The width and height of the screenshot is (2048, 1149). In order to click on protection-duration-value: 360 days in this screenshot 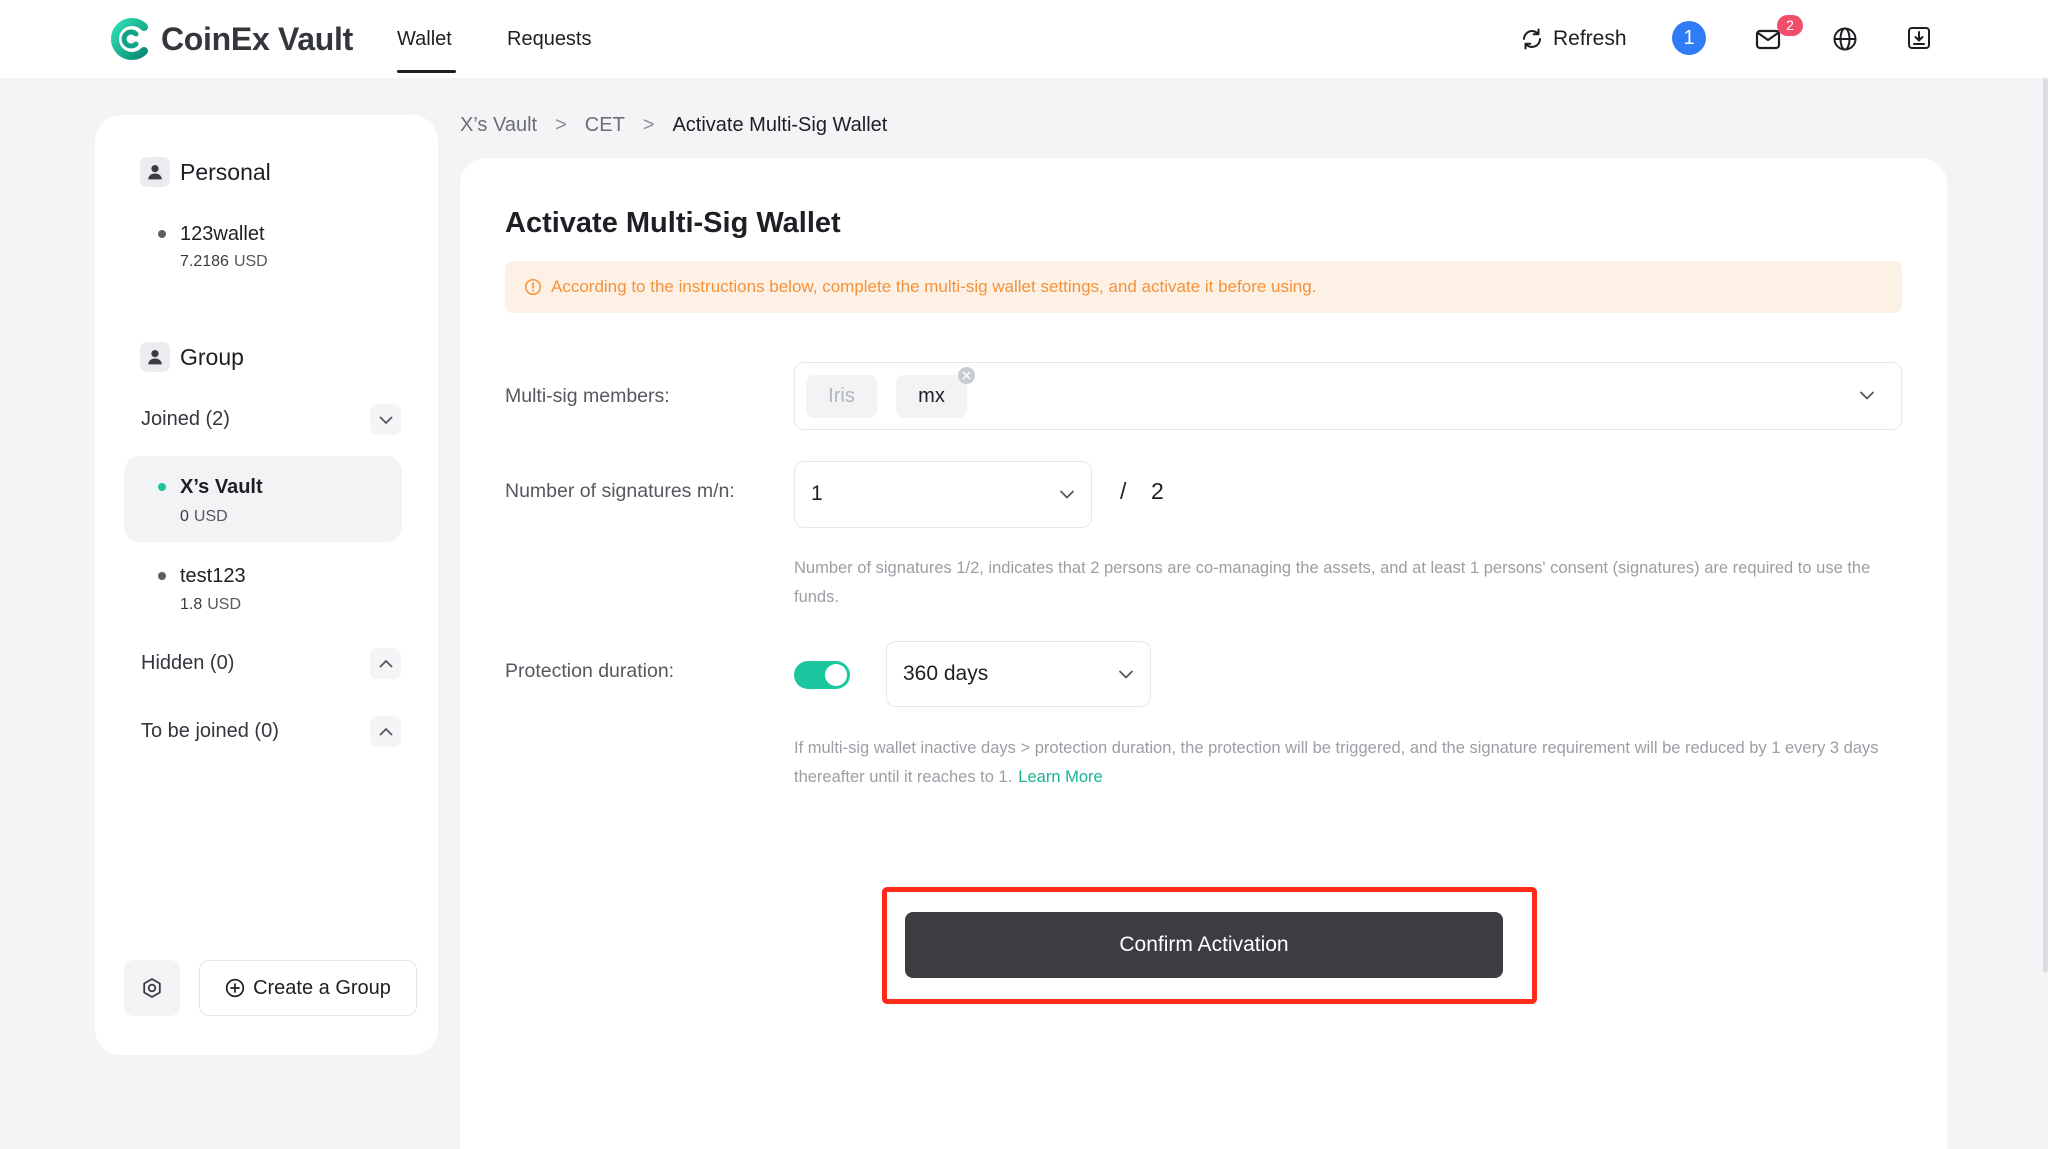, I will do `click(946, 673)`.